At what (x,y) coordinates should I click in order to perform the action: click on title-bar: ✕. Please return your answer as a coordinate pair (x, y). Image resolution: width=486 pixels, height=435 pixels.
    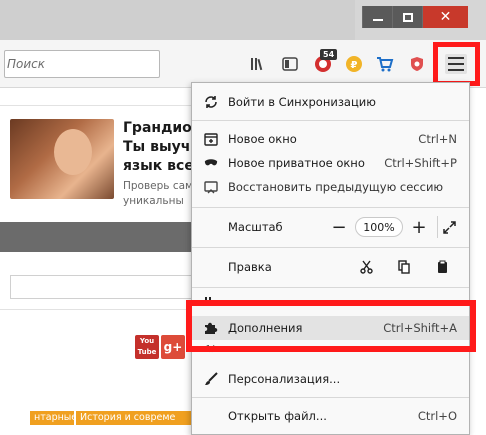
    Looking at the image, I should click on (243, 20).